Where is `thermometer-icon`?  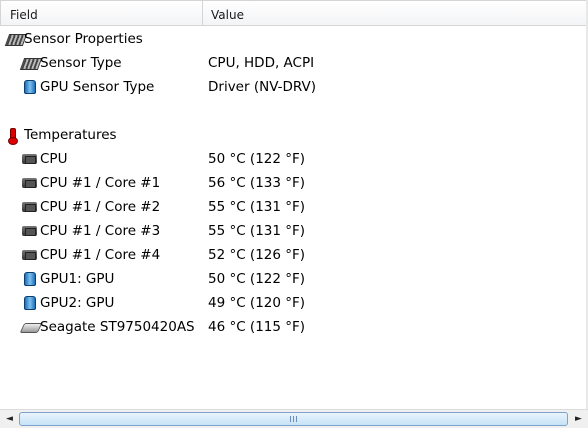 thermometer-icon is located at coordinates (15, 136).